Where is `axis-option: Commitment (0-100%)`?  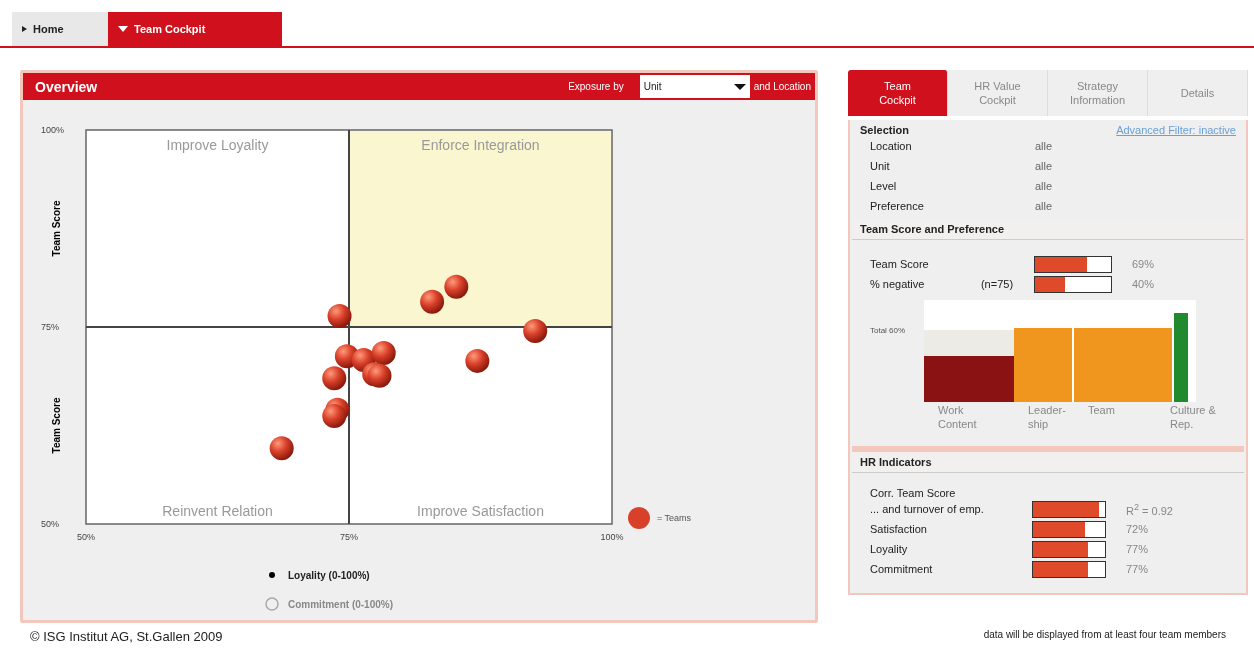
axis-option: Commitment (0-100%) is located at coordinates (329, 604).